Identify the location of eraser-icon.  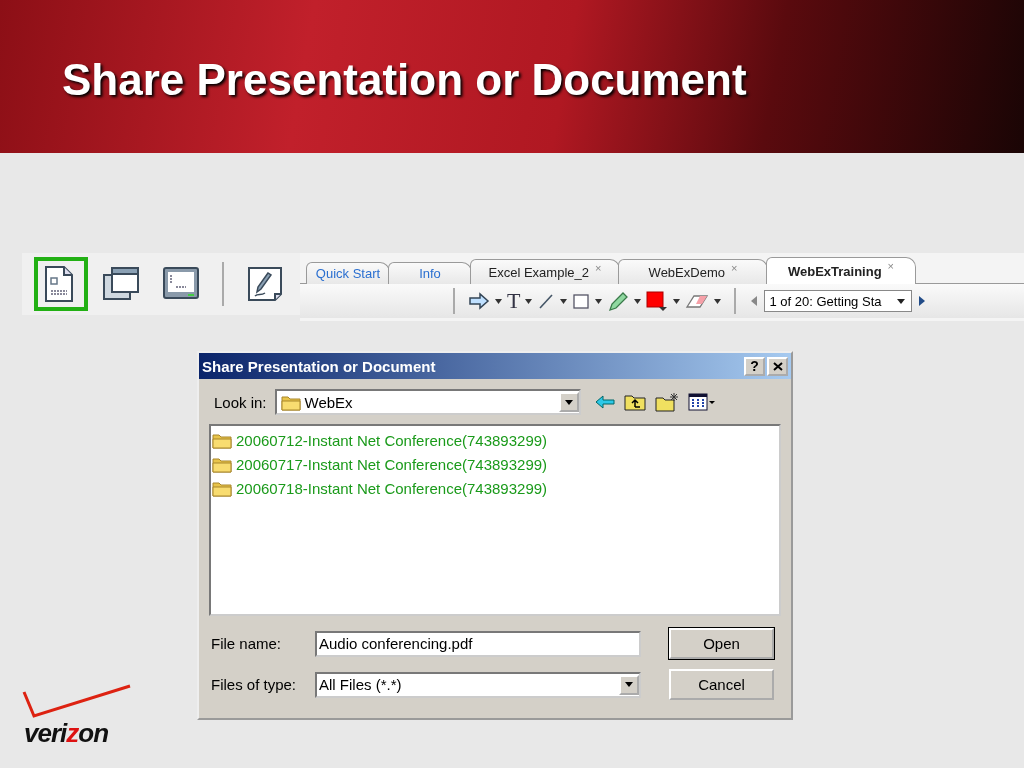
(697, 301).